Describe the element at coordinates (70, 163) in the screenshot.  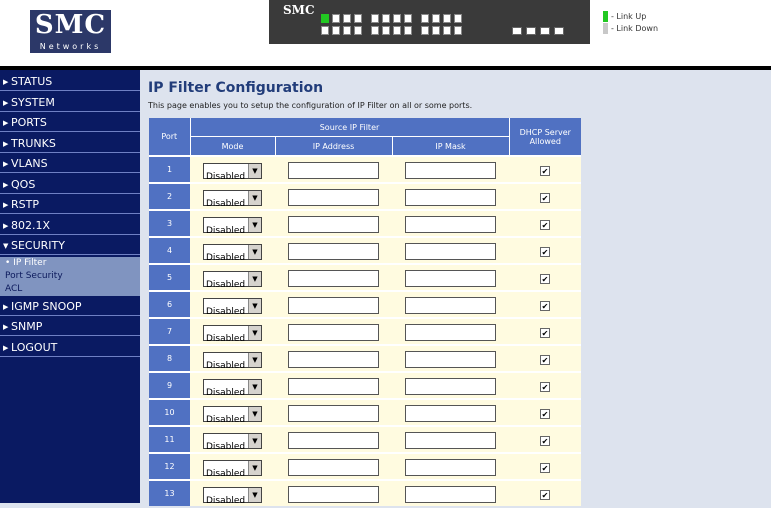
I see `sidebar-item-vlans: ▶ VLANS` at that location.